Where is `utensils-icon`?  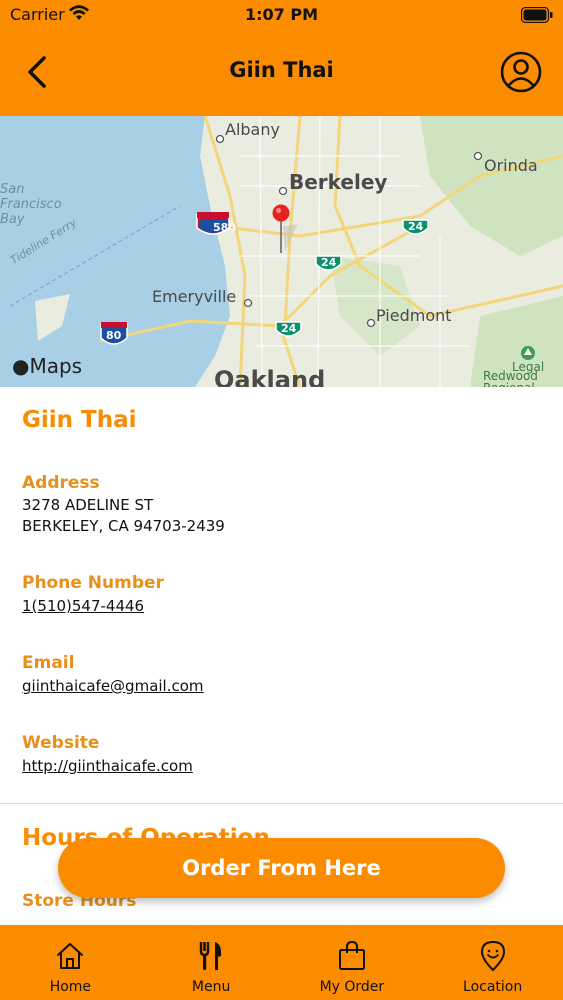 utensils-icon is located at coordinates (210, 956).